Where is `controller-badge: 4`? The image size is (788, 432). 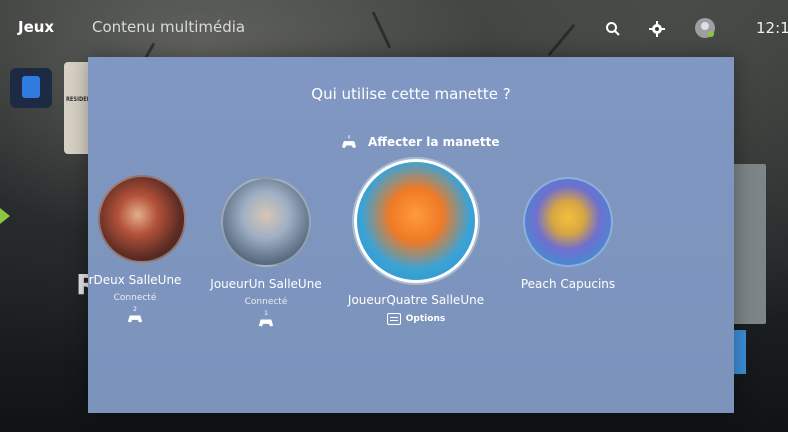 controller-badge: 4 is located at coordinates (349, 138).